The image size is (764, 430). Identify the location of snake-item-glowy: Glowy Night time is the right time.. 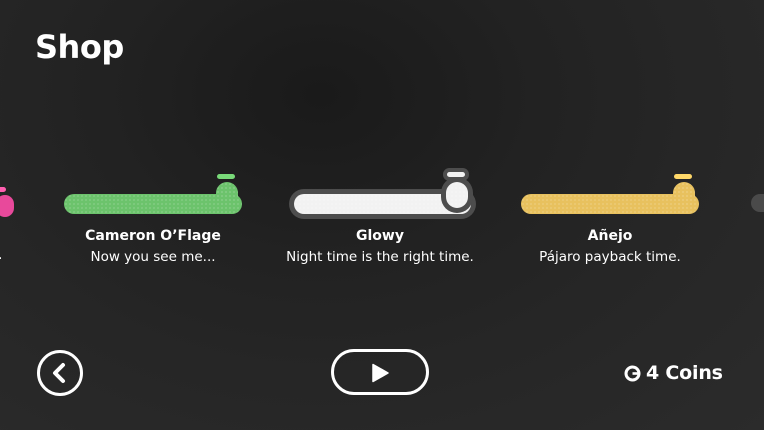
(380, 230).